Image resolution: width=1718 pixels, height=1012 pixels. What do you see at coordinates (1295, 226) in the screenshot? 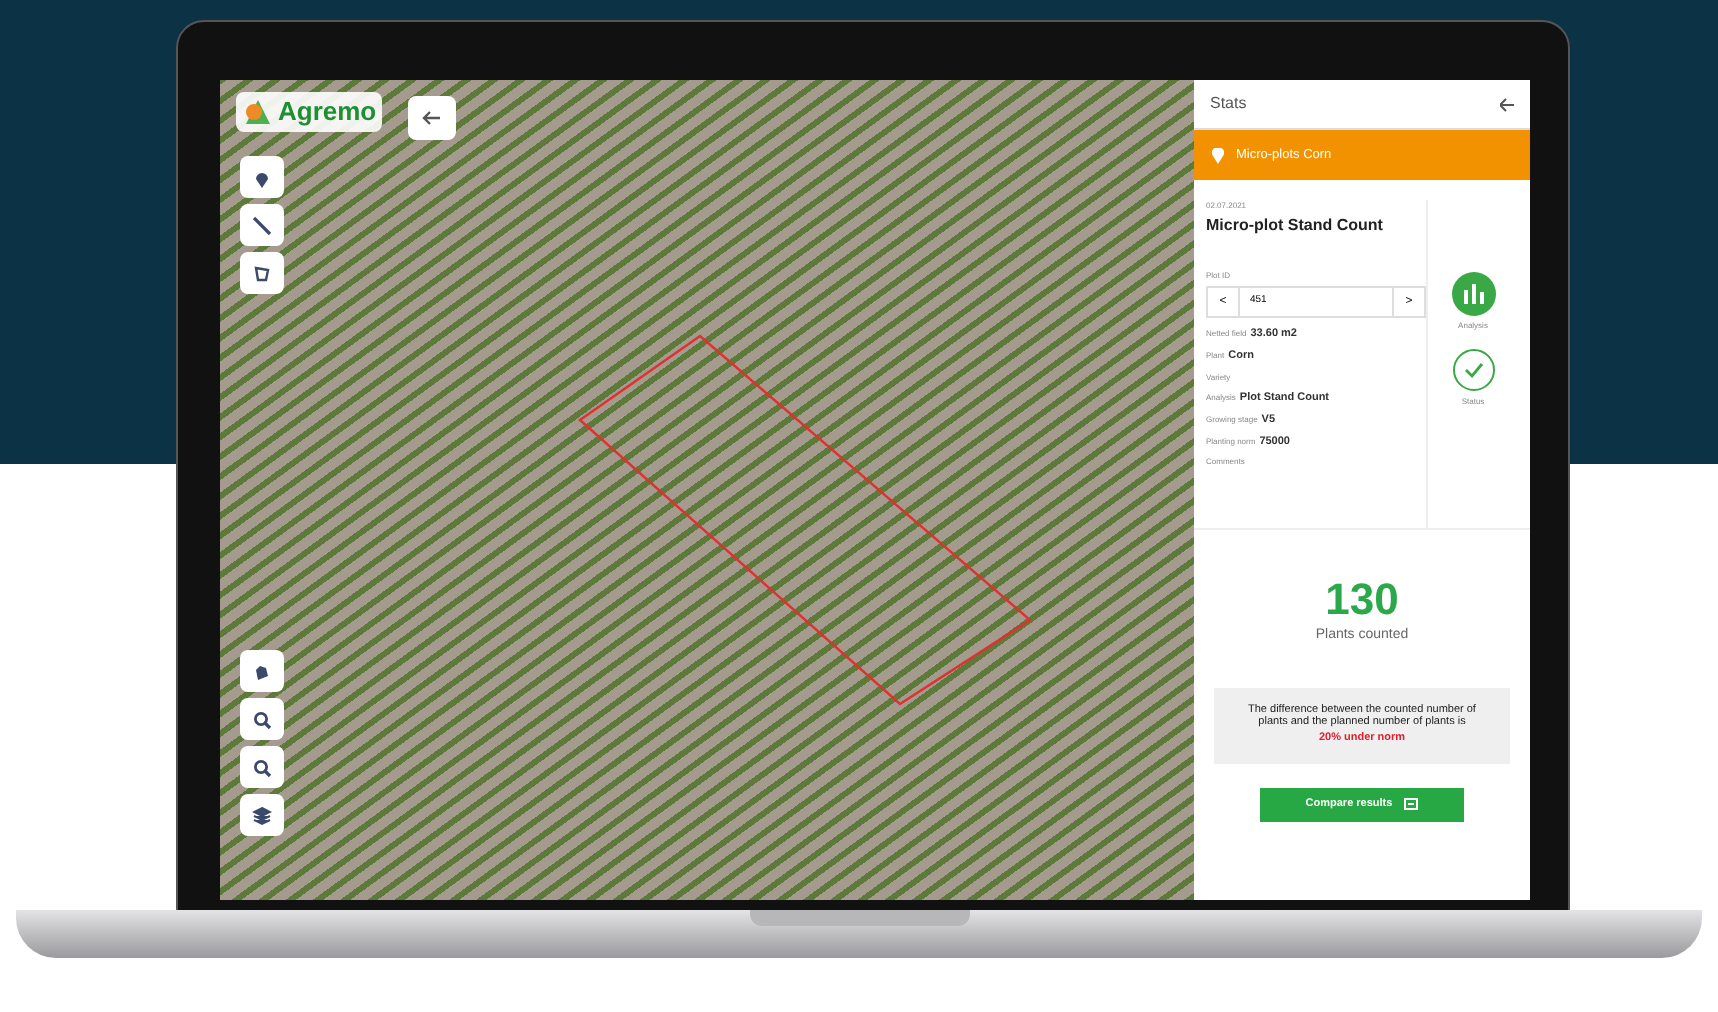
I see `panel-heading: Micro-plot Stand Count` at bounding box center [1295, 226].